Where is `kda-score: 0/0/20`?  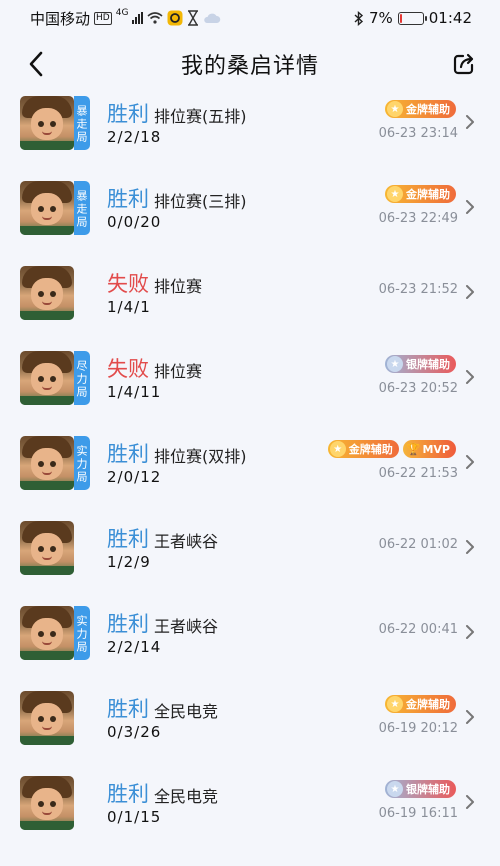 kda-score: 0/0/20 is located at coordinates (134, 222).